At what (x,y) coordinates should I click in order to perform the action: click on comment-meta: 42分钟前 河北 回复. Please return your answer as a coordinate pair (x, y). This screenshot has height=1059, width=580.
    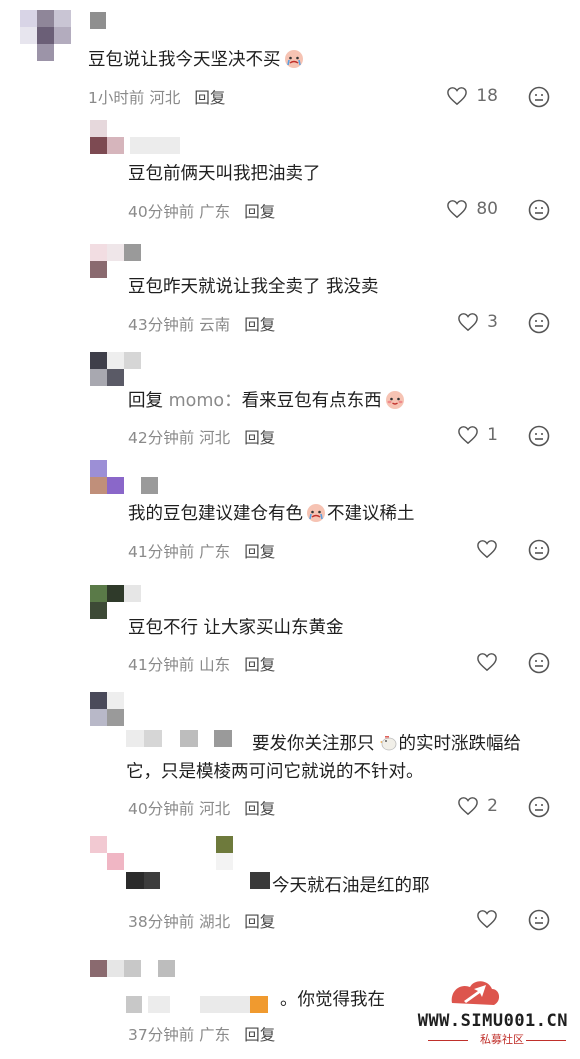
    Looking at the image, I should click on (202, 438).